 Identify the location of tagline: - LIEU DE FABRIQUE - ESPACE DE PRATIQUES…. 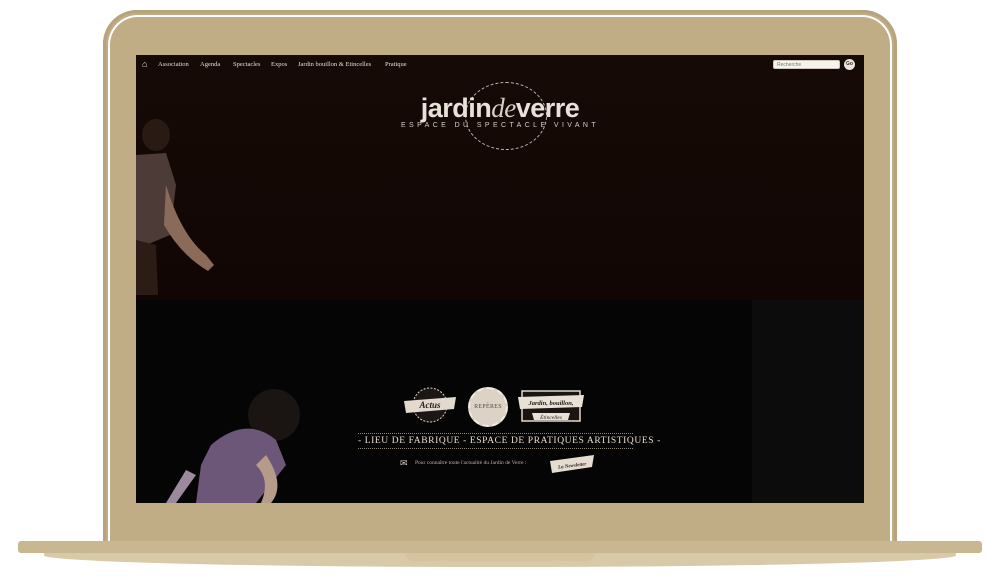
(509, 441).